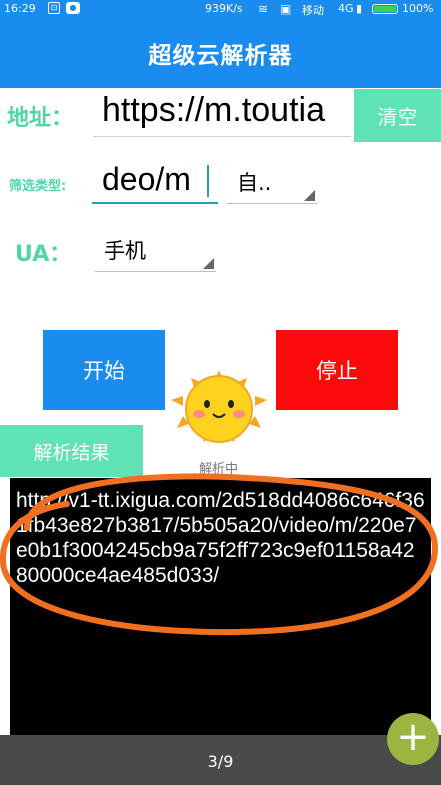 The height and width of the screenshot is (785, 441). What do you see at coordinates (359, 8) in the screenshot?
I see `signal-icon: ▮` at bounding box center [359, 8].